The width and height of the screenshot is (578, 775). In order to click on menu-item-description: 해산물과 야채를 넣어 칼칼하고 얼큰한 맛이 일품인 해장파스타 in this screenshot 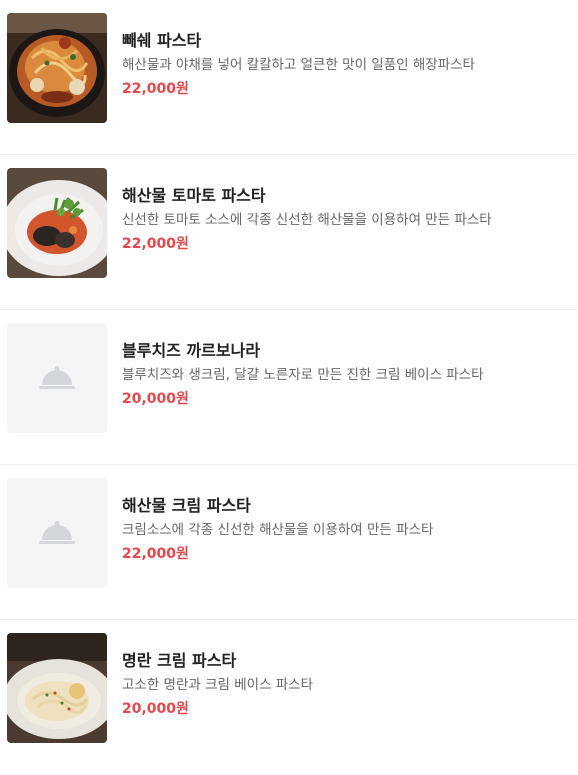, I will do `click(298, 65)`.